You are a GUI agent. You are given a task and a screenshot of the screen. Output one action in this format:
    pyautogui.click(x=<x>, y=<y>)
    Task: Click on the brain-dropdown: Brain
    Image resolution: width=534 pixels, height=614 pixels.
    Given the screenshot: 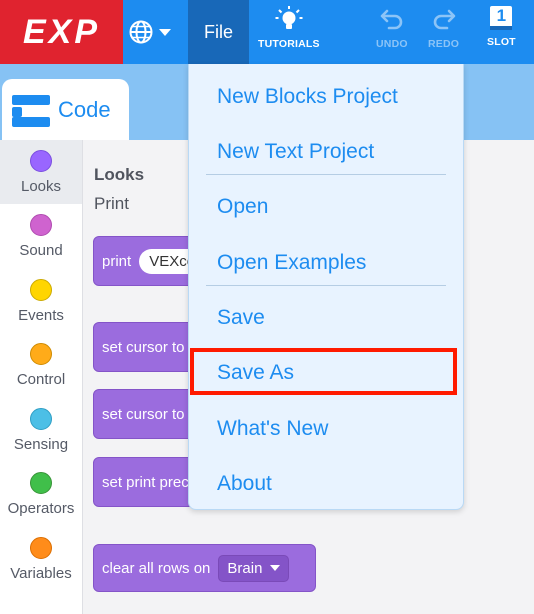 What is the action you would take?
    pyautogui.click(x=254, y=568)
    